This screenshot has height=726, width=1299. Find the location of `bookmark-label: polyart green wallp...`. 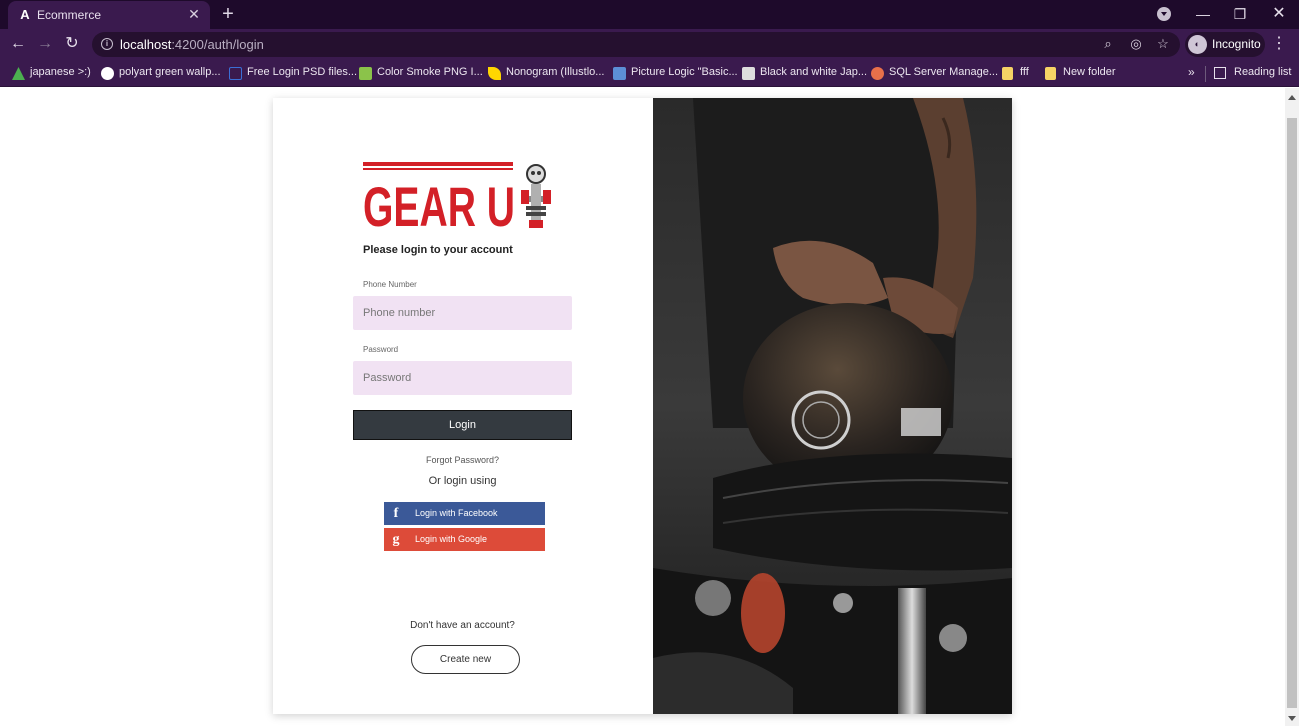

bookmark-label: polyart green wallp... is located at coordinates (170, 72).